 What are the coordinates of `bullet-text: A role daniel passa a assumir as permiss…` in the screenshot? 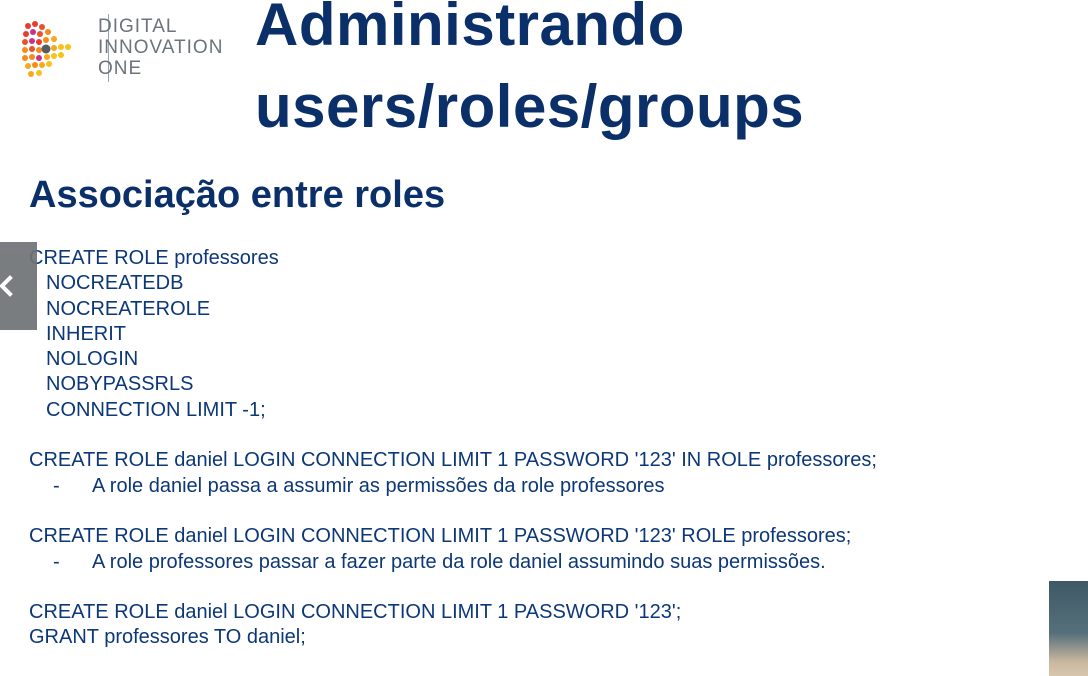 It's located at (378, 485).